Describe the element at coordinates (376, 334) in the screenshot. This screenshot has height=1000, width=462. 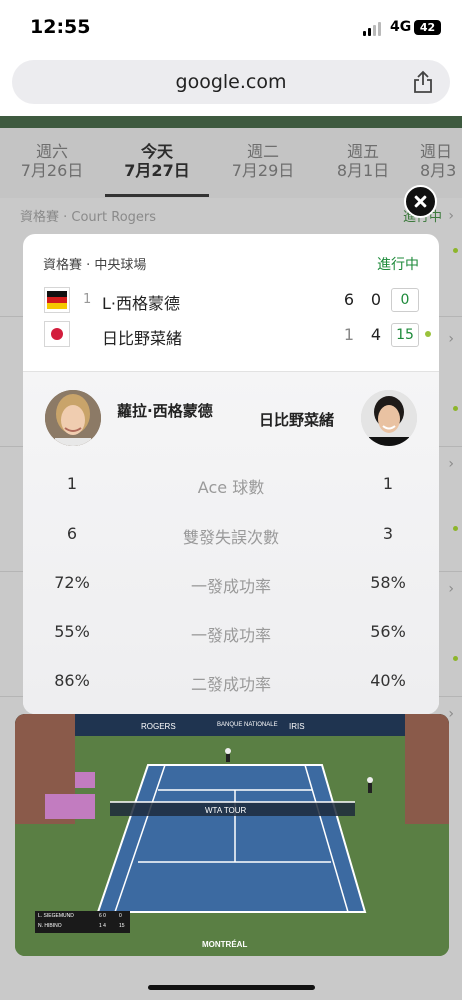
I see `set-score: 4` at that location.